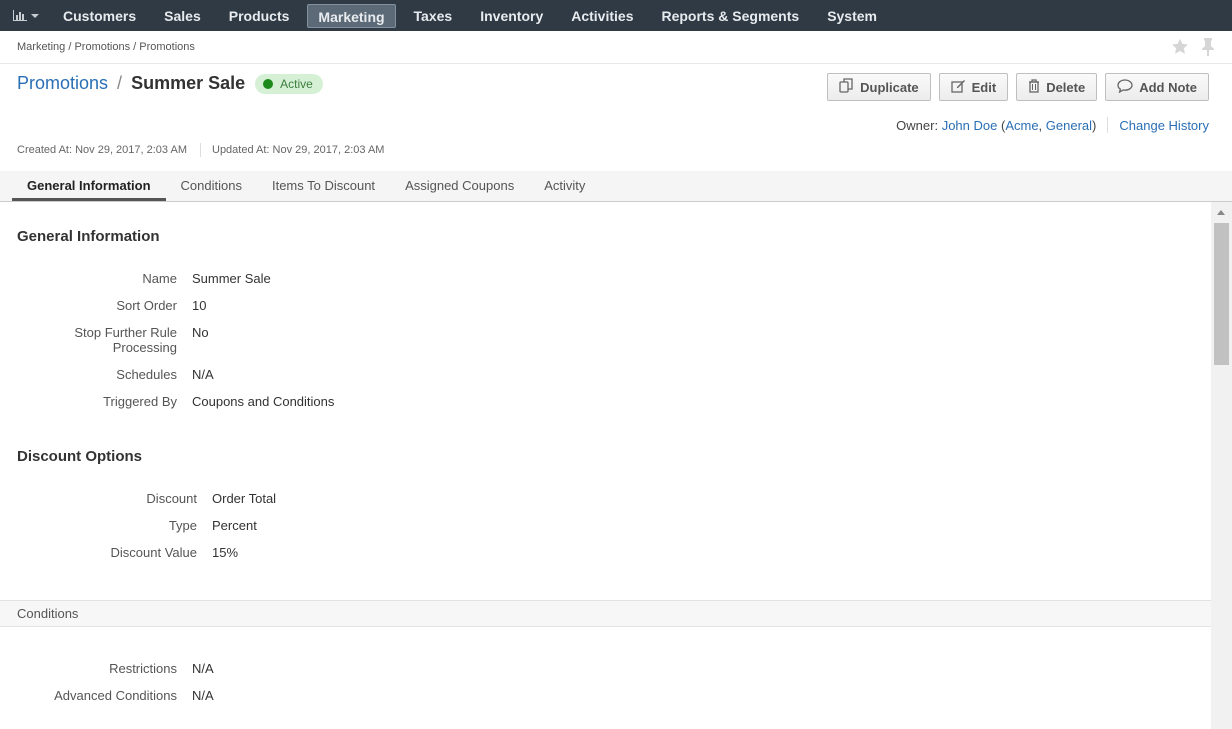  Describe the element at coordinates (296, 83) in the screenshot. I see `status-label: Active` at that location.